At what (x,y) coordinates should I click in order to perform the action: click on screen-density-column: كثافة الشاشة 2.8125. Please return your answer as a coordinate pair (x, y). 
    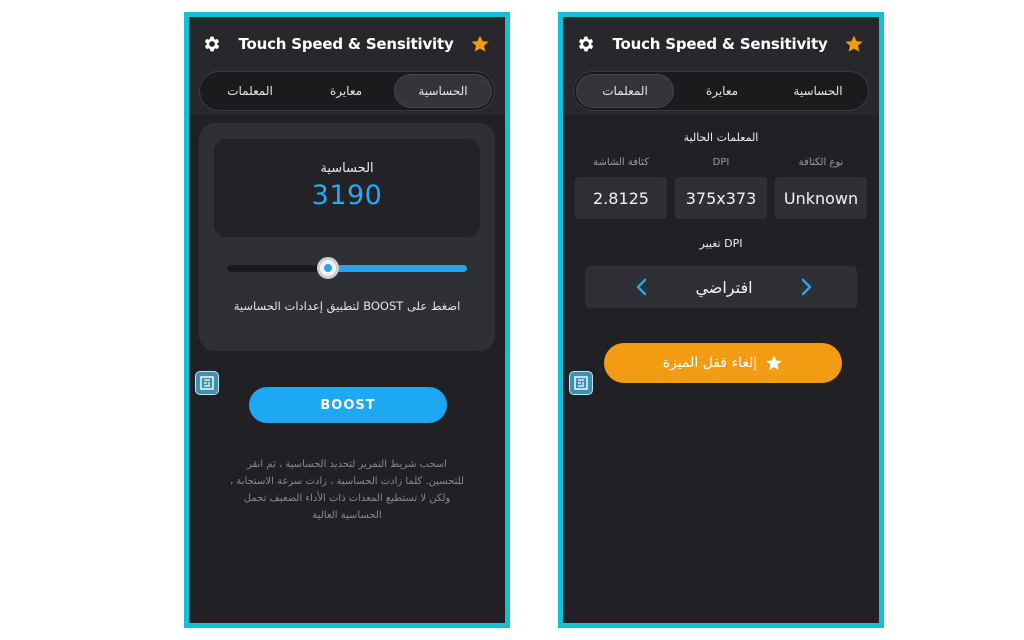
    Looking at the image, I should click on (621, 188).